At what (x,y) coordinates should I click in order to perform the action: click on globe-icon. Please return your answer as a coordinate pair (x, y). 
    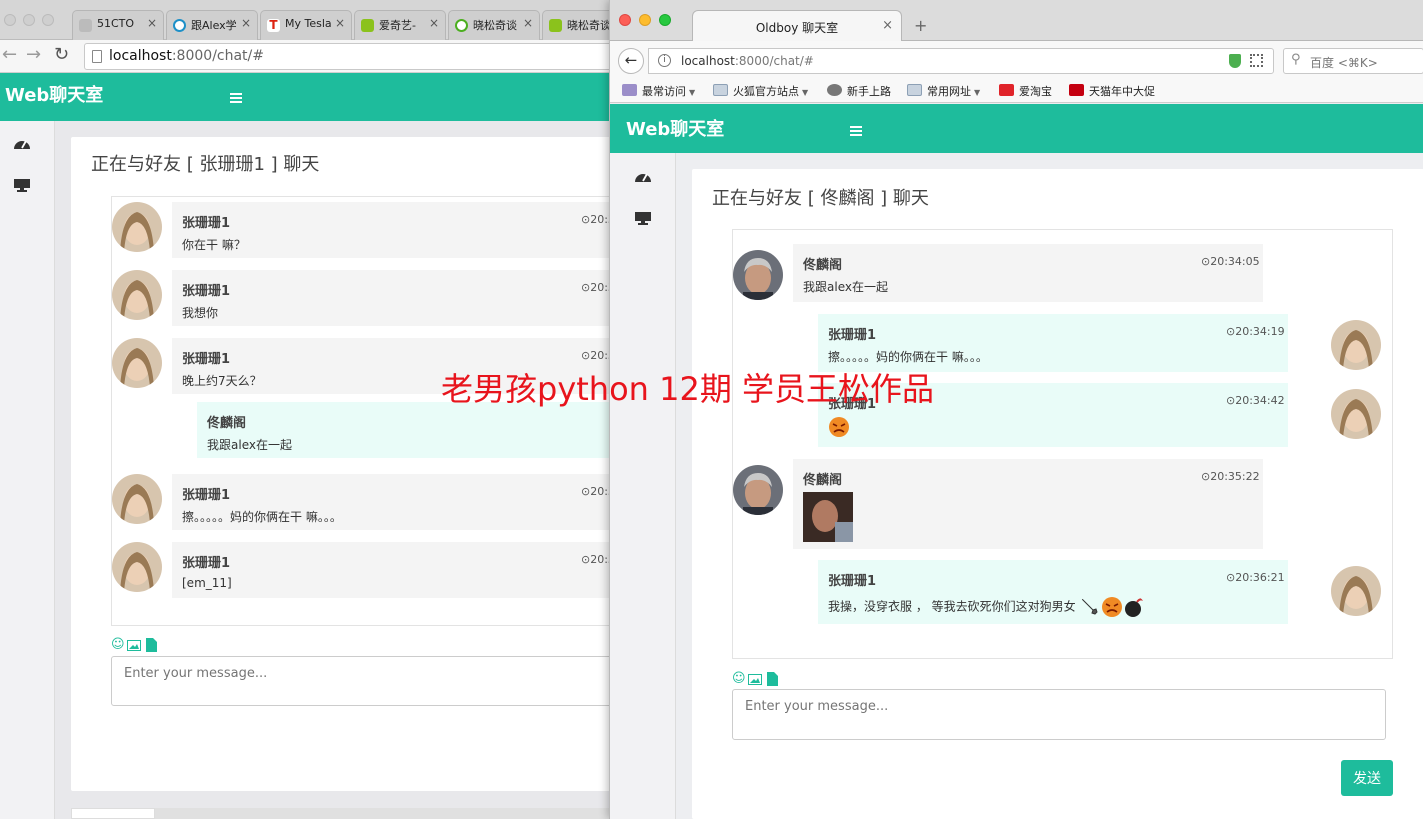
    Looking at the image, I should click on (834, 90).